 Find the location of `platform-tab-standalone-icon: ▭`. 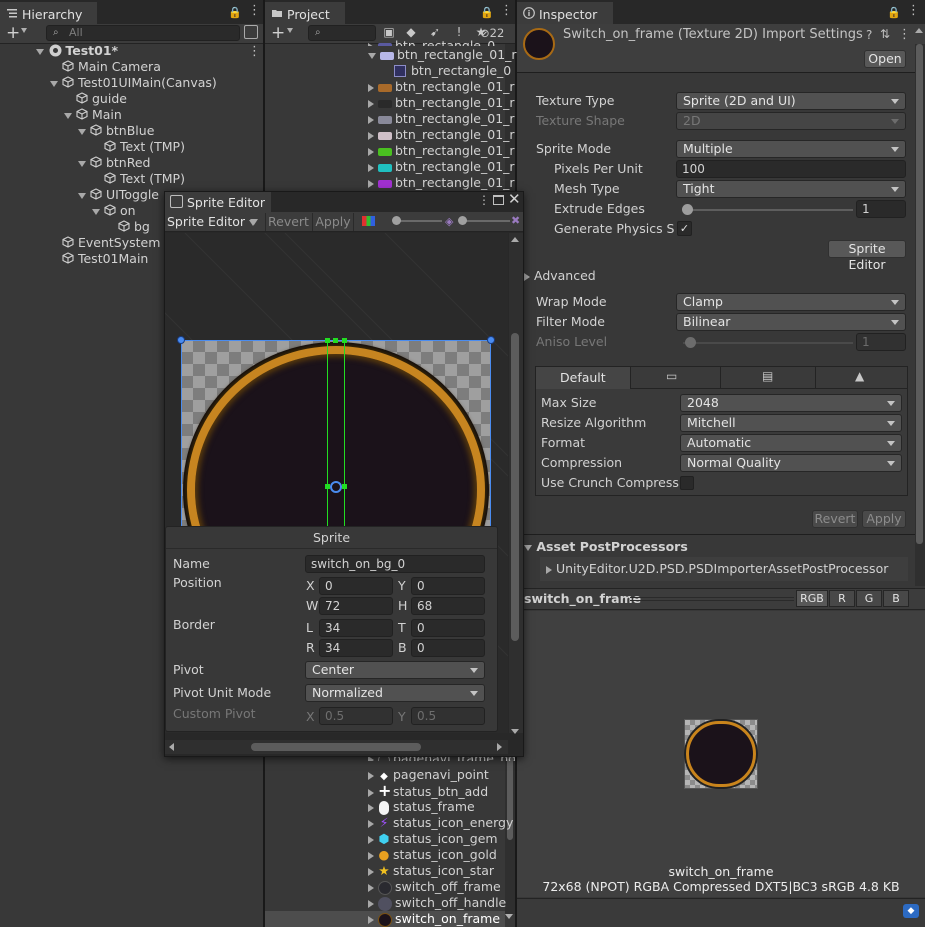

platform-tab-standalone-icon: ▭ is located at coordinates (671, 376).